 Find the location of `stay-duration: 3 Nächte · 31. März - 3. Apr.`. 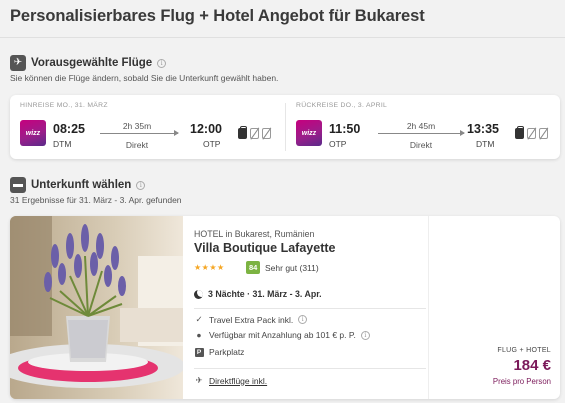

stay-duration: 3 Nächte · 31. März - 3. Apr. is located at coordinates (258, 294).